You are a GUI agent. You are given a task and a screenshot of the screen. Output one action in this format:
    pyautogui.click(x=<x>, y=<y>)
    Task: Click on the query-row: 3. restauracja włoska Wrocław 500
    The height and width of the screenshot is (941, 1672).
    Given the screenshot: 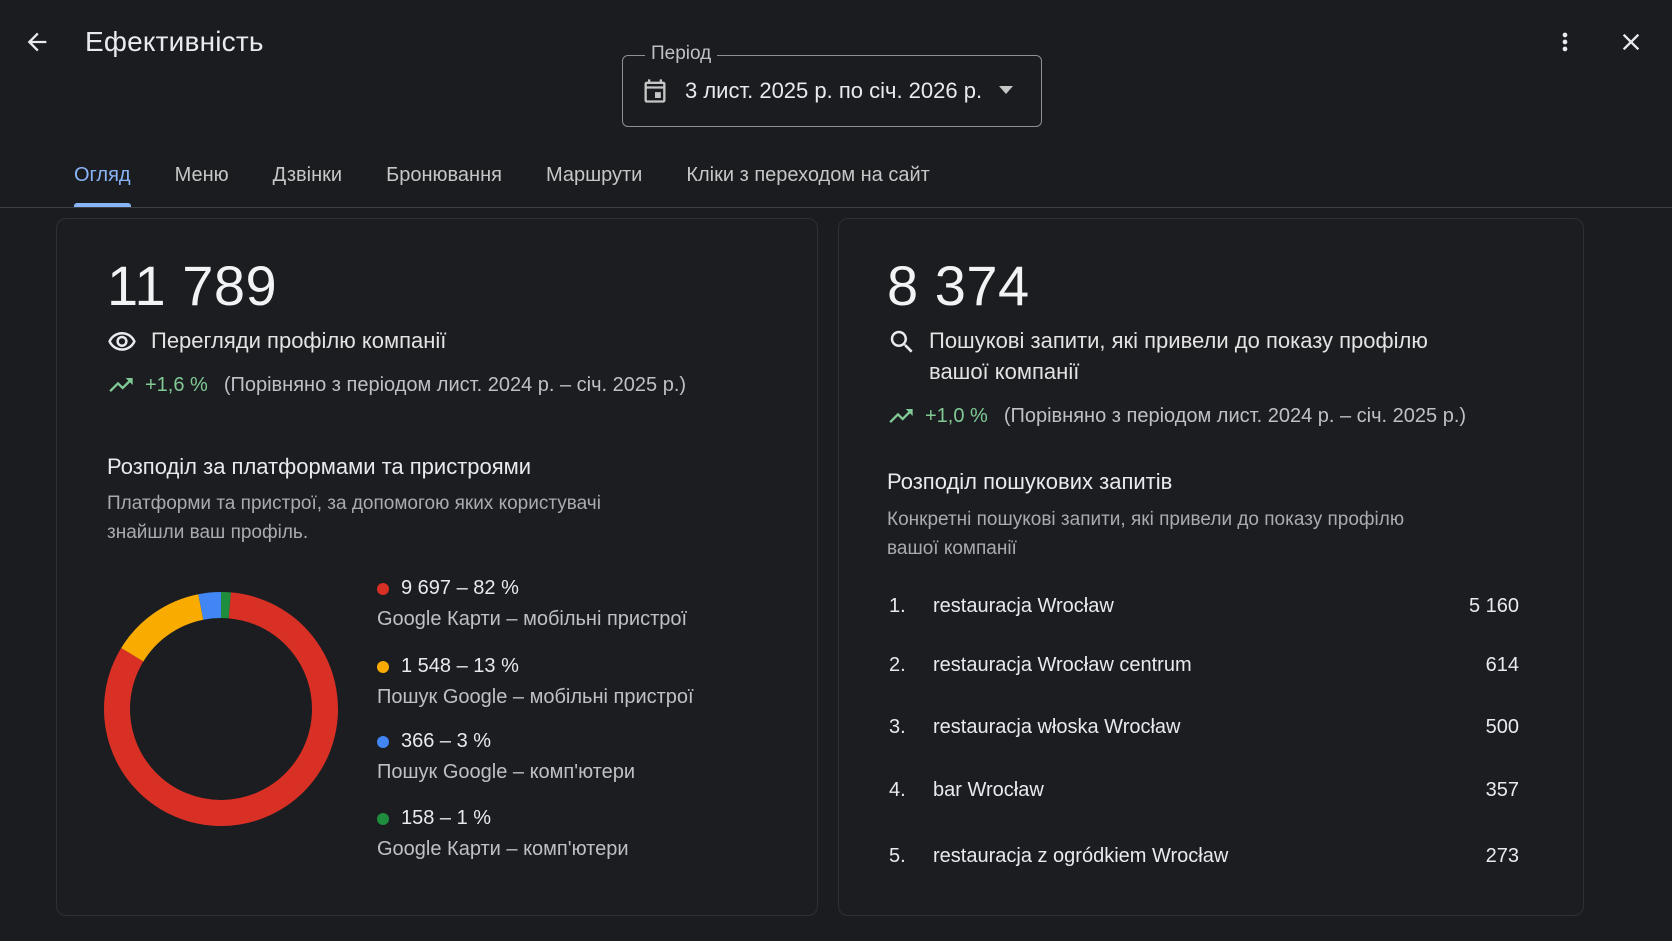 What is the action you would take?
    pyautogui.click(x=1204, y=731)
    